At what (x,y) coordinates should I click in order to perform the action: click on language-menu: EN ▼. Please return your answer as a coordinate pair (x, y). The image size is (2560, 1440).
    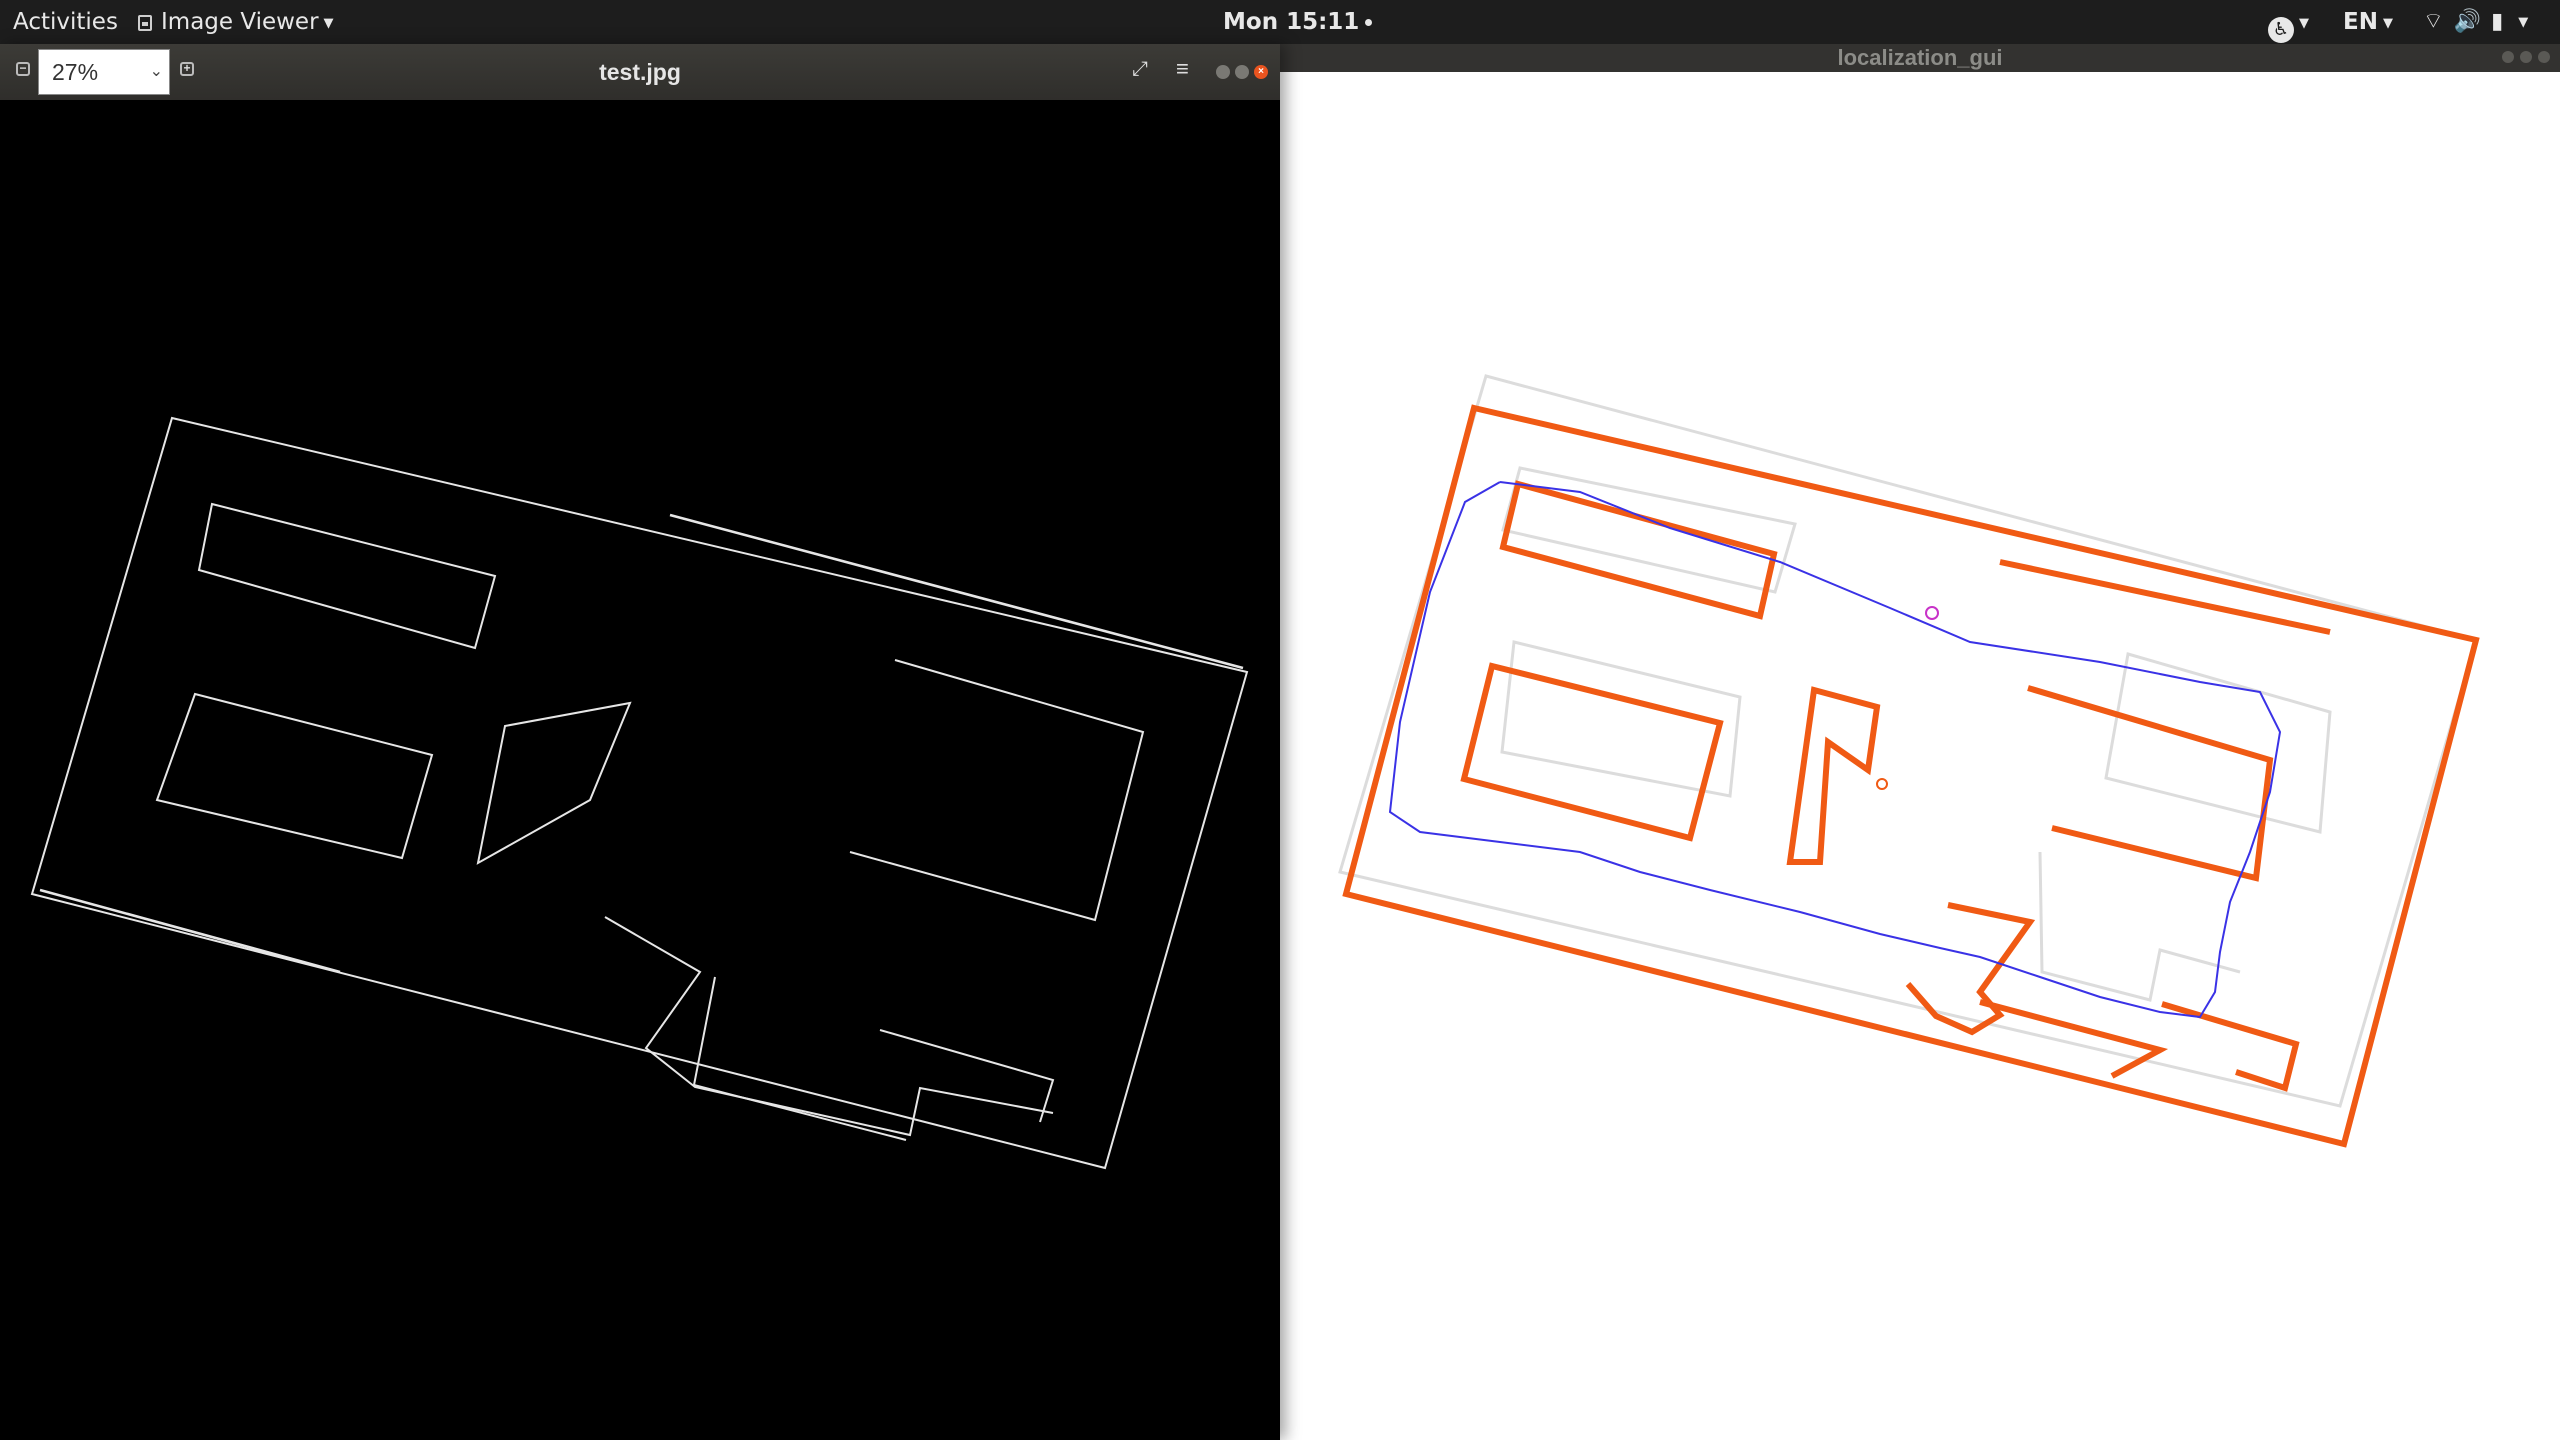
    Looking at the image, I should click on (2368, 22).